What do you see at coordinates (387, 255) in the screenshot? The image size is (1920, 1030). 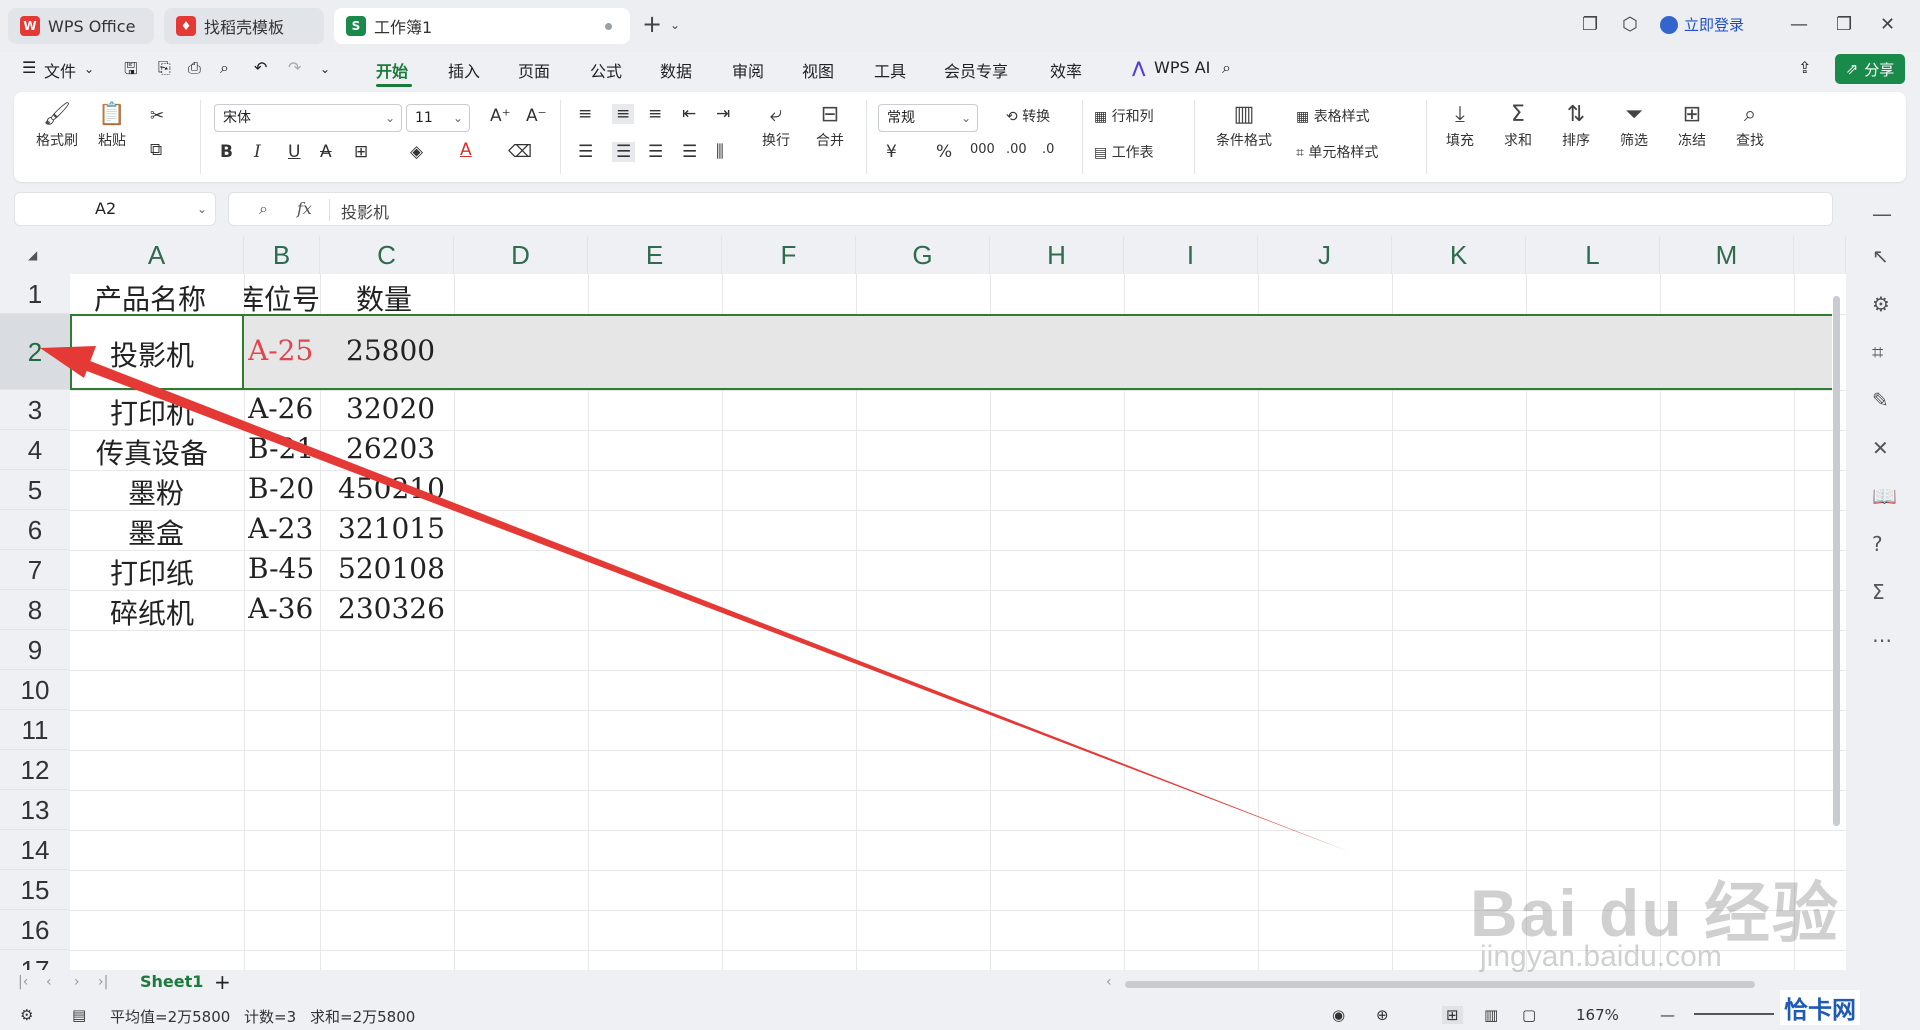 I see `column-header-c: C` at bounding box center [387, 255].